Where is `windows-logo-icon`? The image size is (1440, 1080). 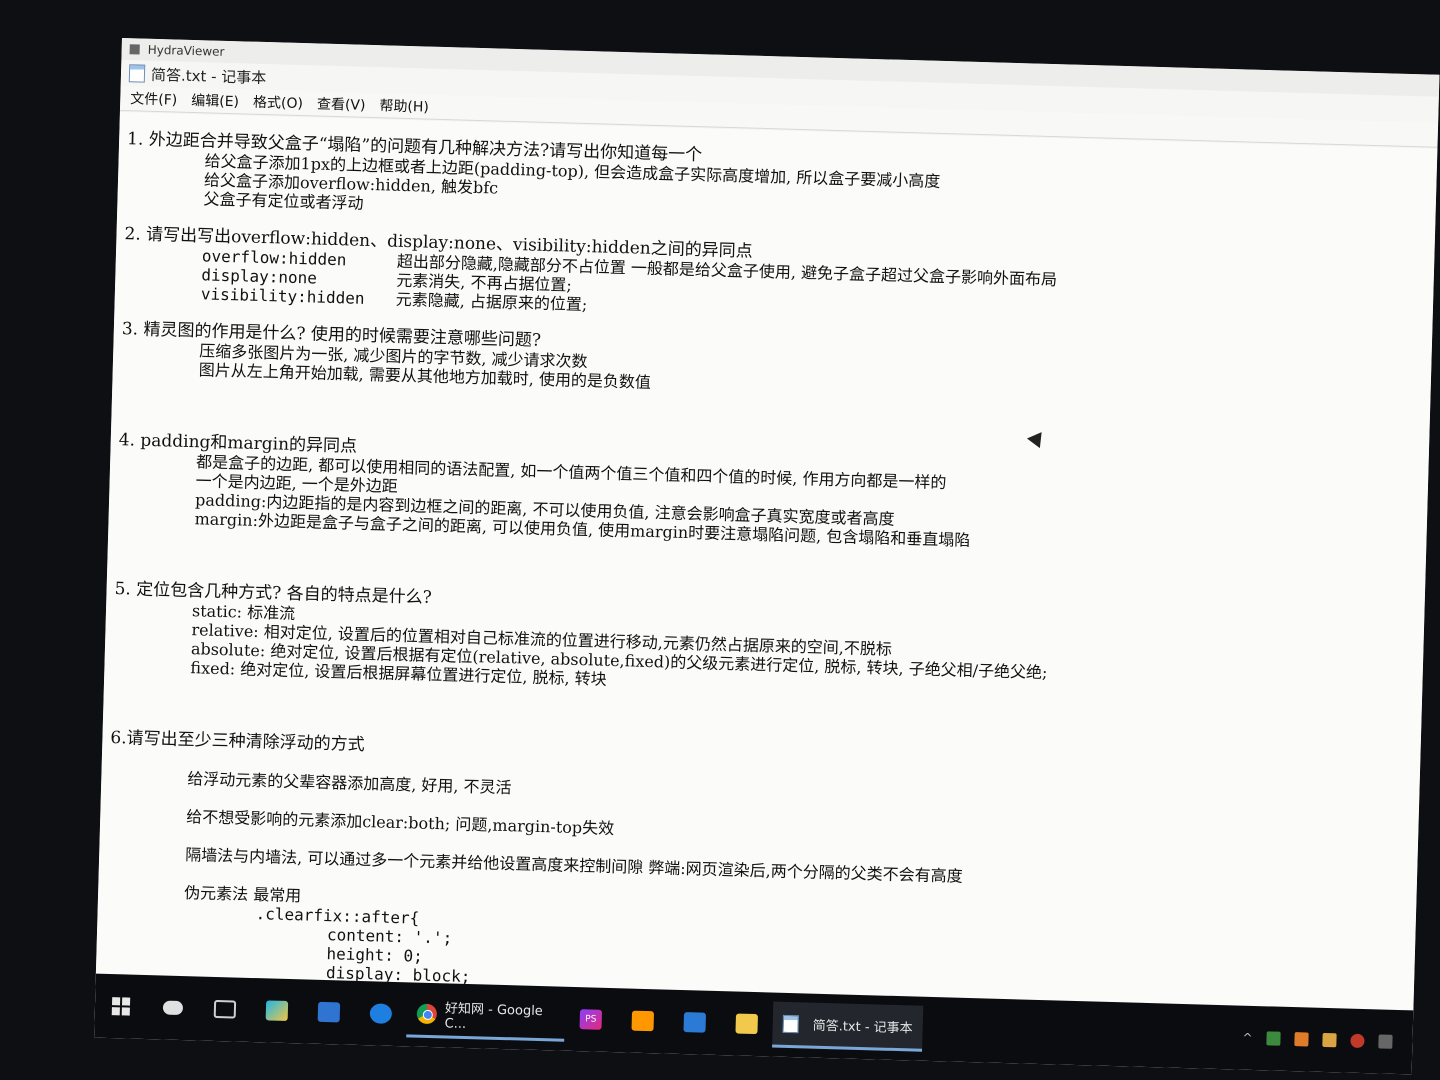
windows-logo-icon is located at coordinates (121, 1006).